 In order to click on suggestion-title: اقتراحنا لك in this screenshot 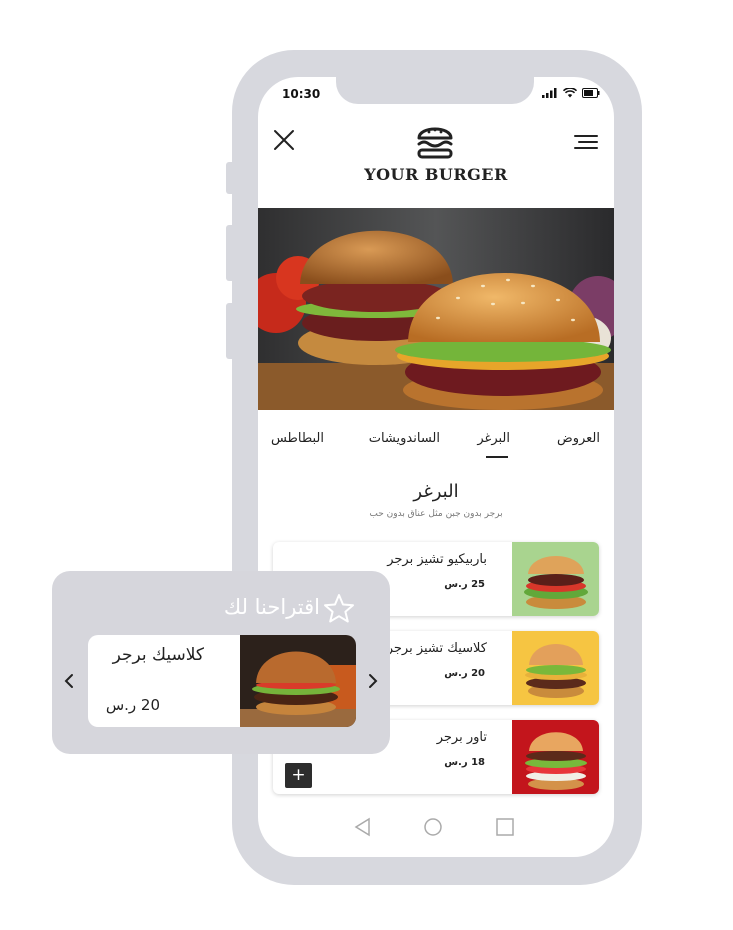, I will do `click(271, 607)`.